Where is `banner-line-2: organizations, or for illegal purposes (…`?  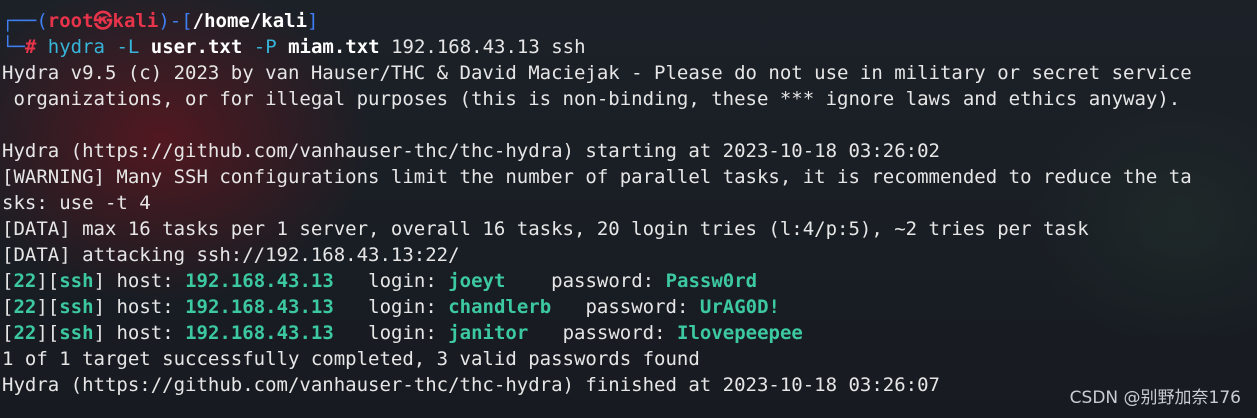 banner-line-2: organizations, or for illegal purposes (… is located at coordinates (591, 99).